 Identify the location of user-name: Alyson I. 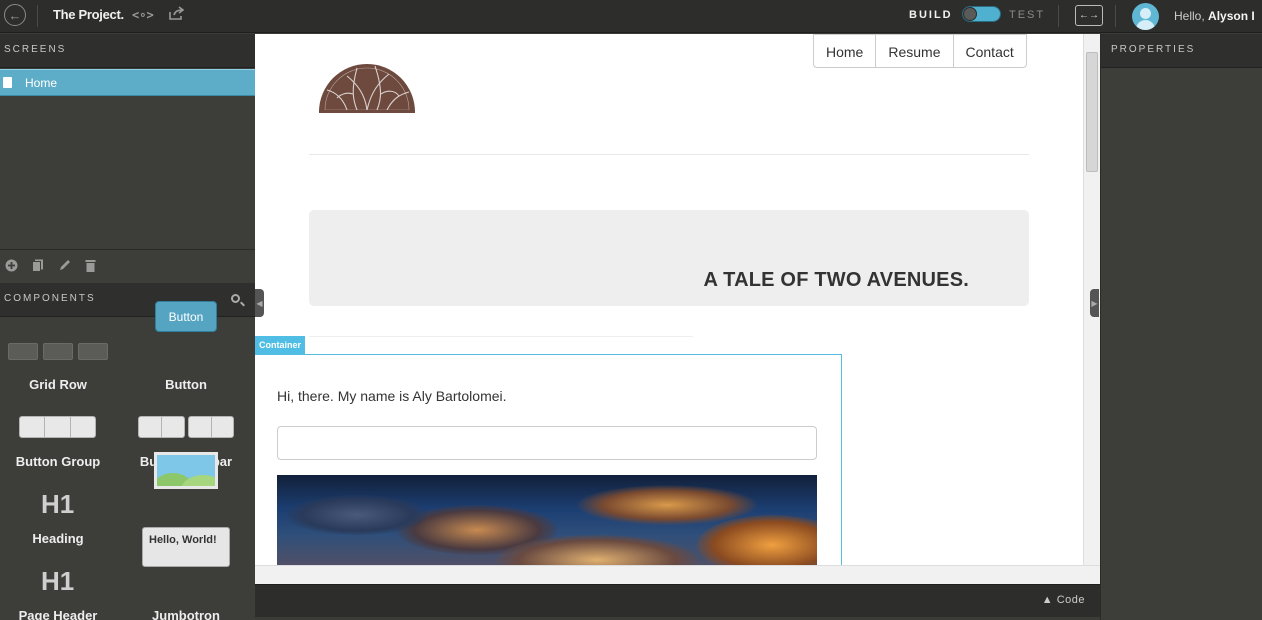
(1231, 16).